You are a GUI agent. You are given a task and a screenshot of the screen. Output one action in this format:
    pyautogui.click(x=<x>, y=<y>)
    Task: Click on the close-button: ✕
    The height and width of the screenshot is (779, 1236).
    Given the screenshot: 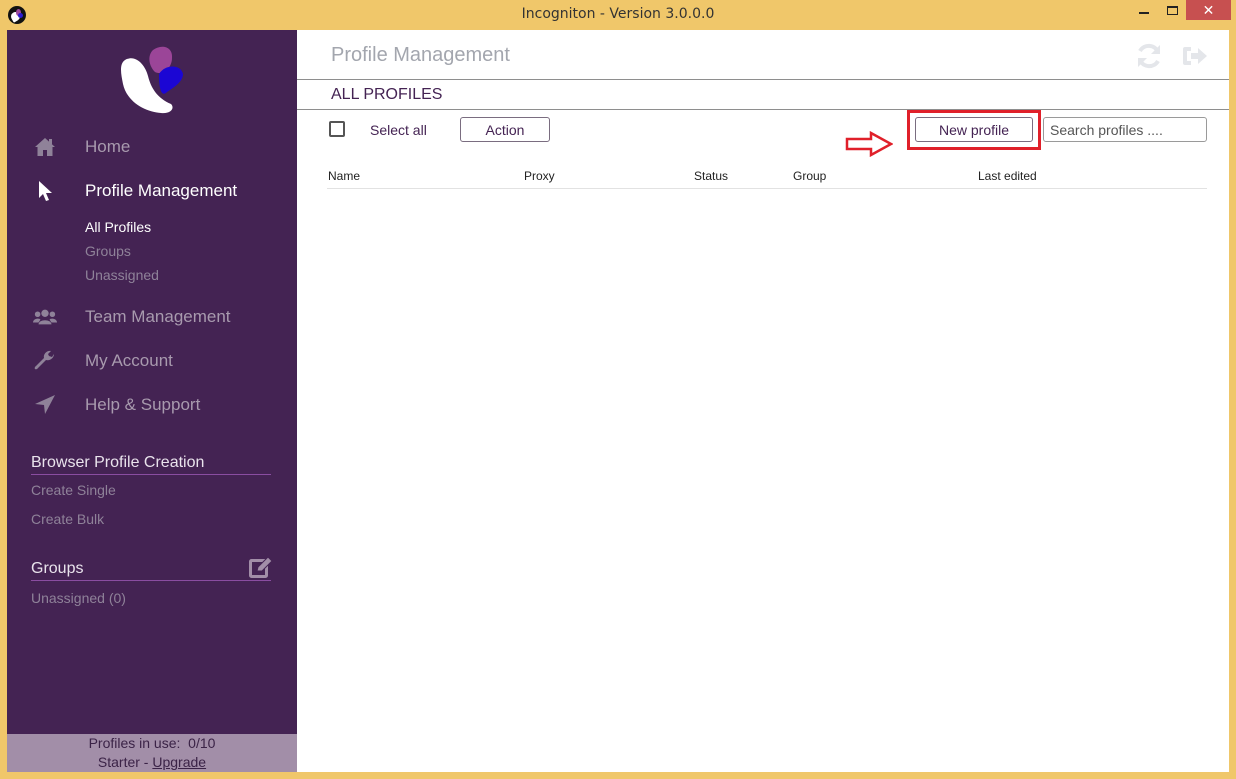 What is the action you would take?
    pyautogui.click(x=1208, y=10)
    